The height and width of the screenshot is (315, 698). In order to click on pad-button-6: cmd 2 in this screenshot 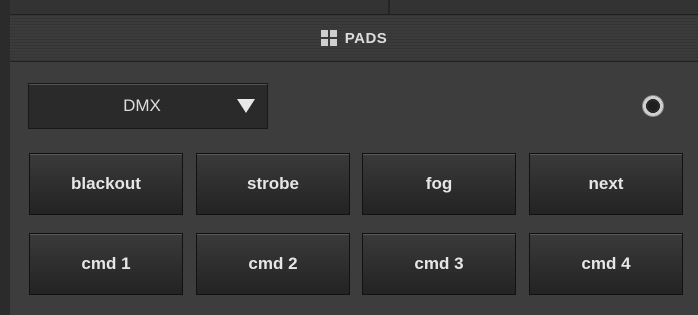, I will do `click(273, 264)`.